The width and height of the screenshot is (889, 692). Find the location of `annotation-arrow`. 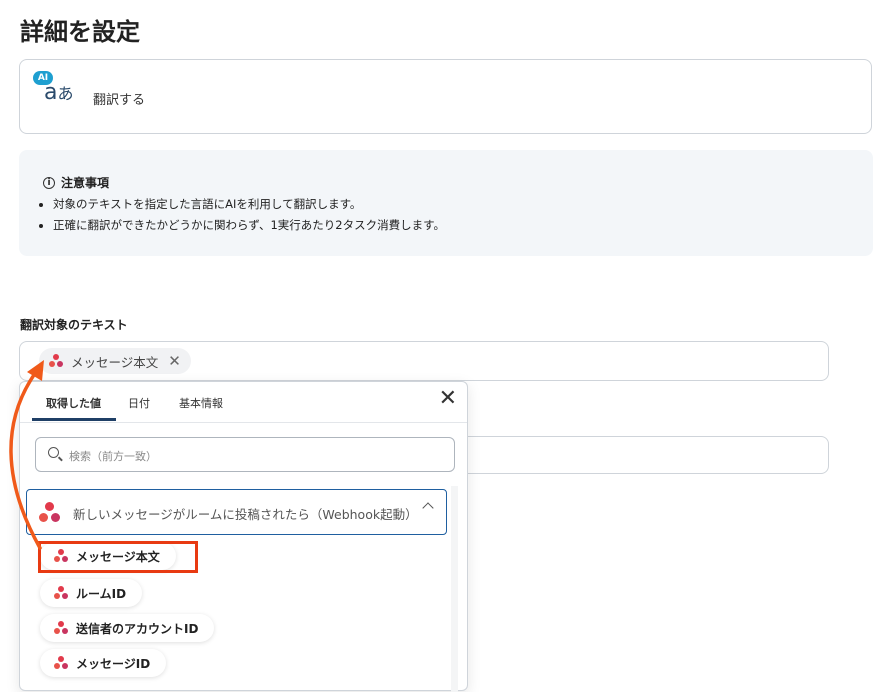

annotation-arrow is located at coordinates (26, 455).